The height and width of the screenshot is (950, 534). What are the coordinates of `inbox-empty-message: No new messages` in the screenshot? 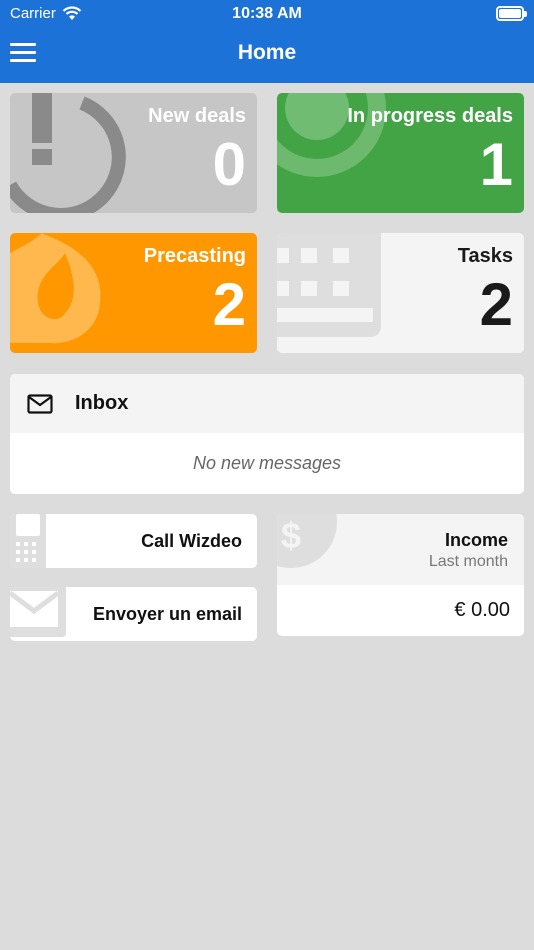 It's located at (267, 463).